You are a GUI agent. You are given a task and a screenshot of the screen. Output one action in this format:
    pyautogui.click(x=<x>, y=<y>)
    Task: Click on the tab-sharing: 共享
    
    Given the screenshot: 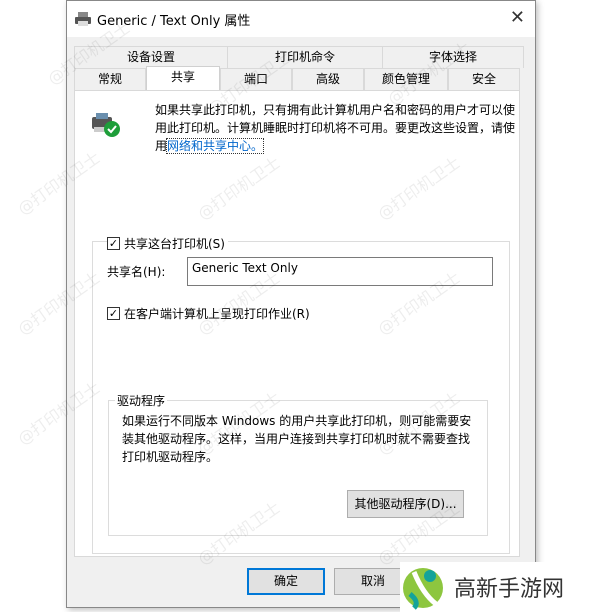 What is the action you would take?
    pyautogui.click(x=183, y=78)
    